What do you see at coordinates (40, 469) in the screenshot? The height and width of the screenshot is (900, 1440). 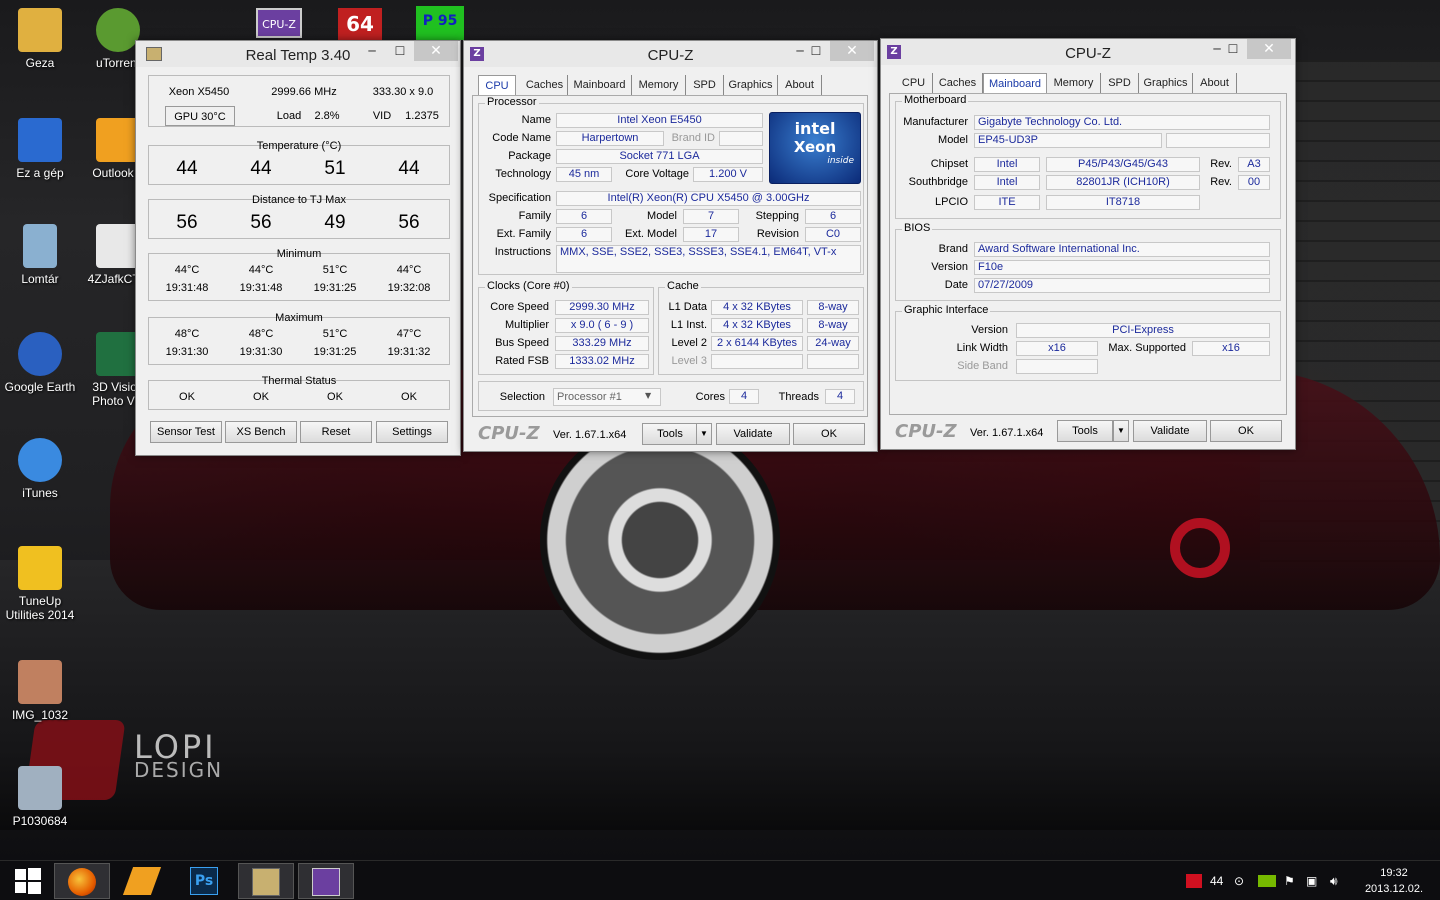 I see `desktop-icon-itunes: iTunes` at bounding box center [40, 469].